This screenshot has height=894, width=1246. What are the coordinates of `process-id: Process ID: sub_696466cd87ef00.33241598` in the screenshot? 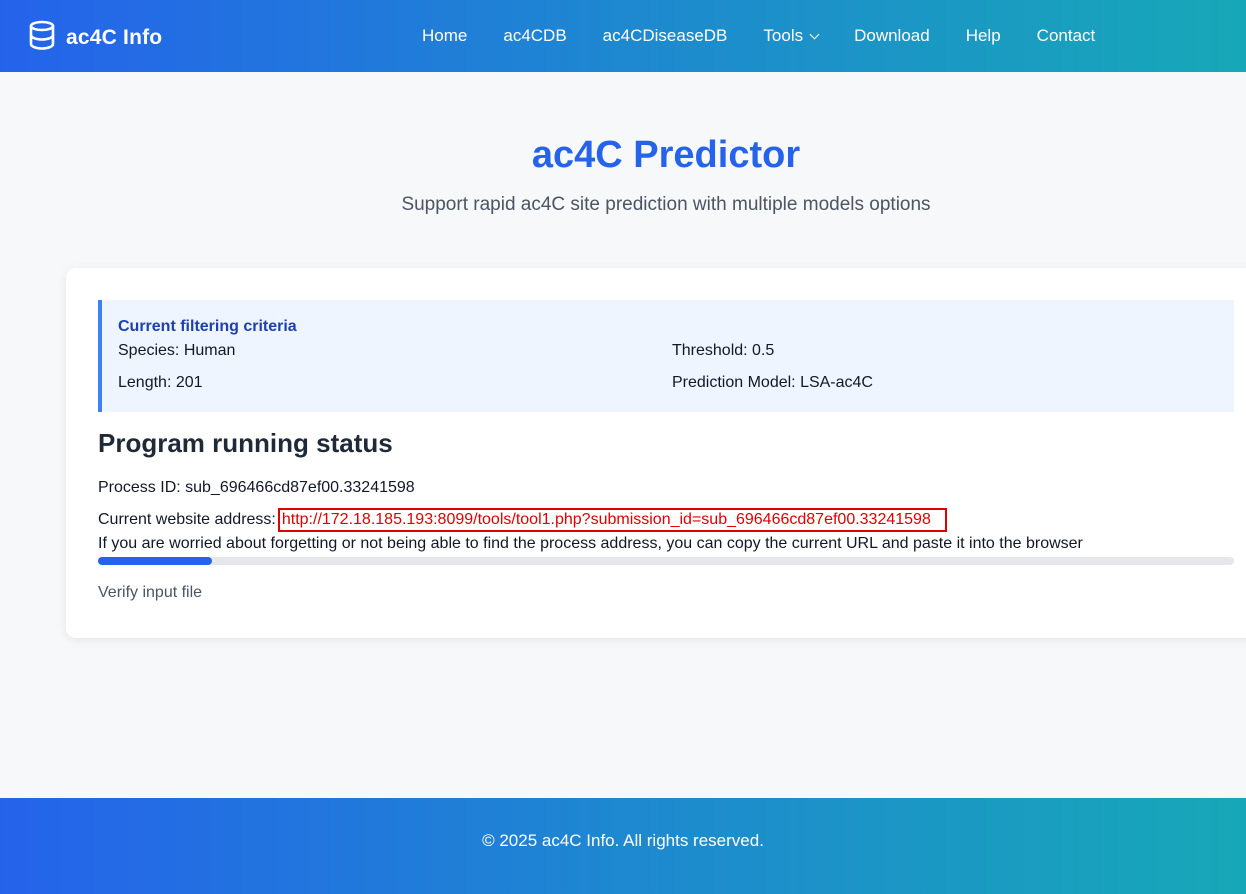 It's located at (256, 487).